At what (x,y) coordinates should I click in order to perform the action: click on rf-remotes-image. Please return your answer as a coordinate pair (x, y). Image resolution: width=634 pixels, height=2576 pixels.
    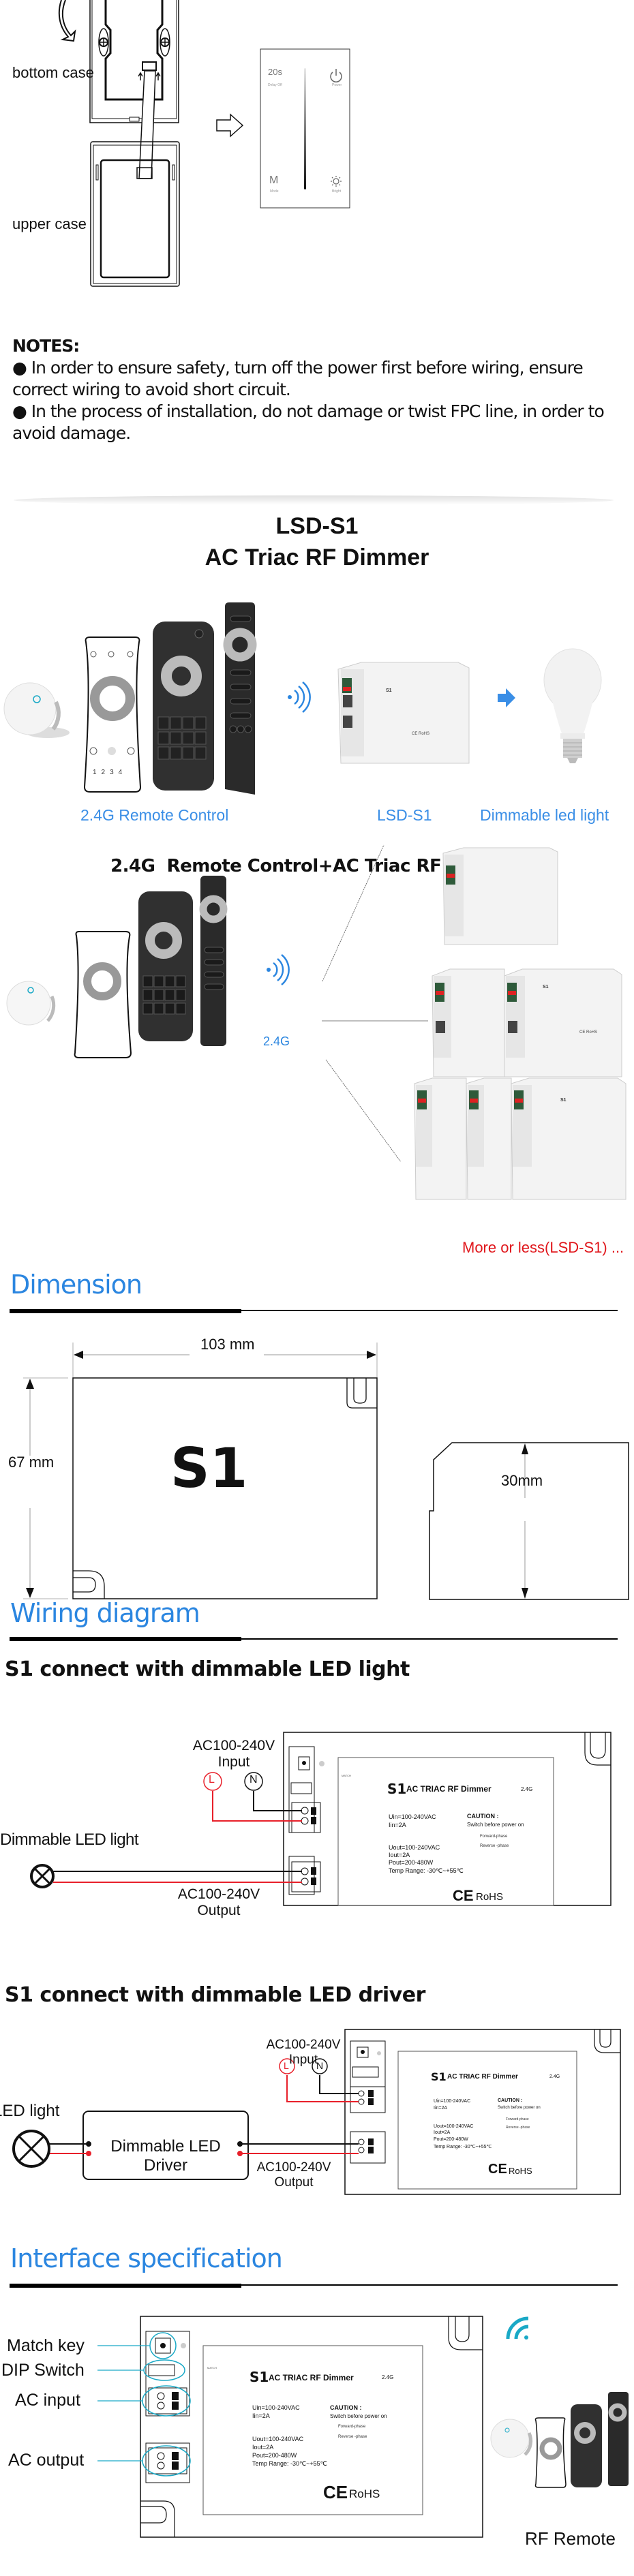
    Looking at the image, I should click on (559, 2440).